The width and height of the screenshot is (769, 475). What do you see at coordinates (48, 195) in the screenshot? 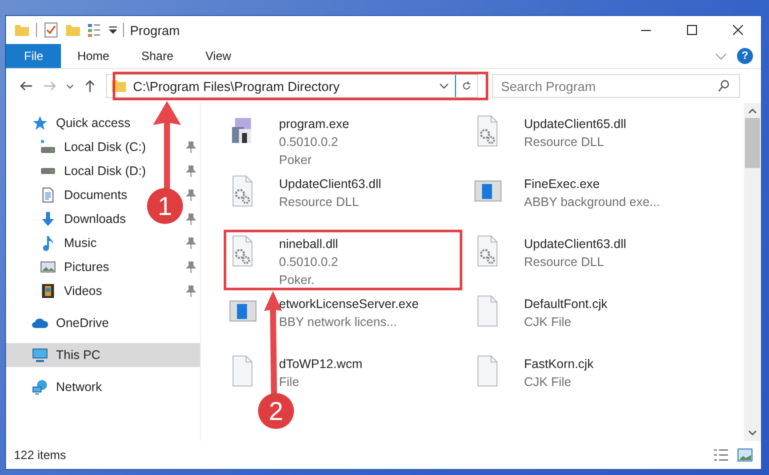
I see `document-icon` at bounding box center [48, 195].